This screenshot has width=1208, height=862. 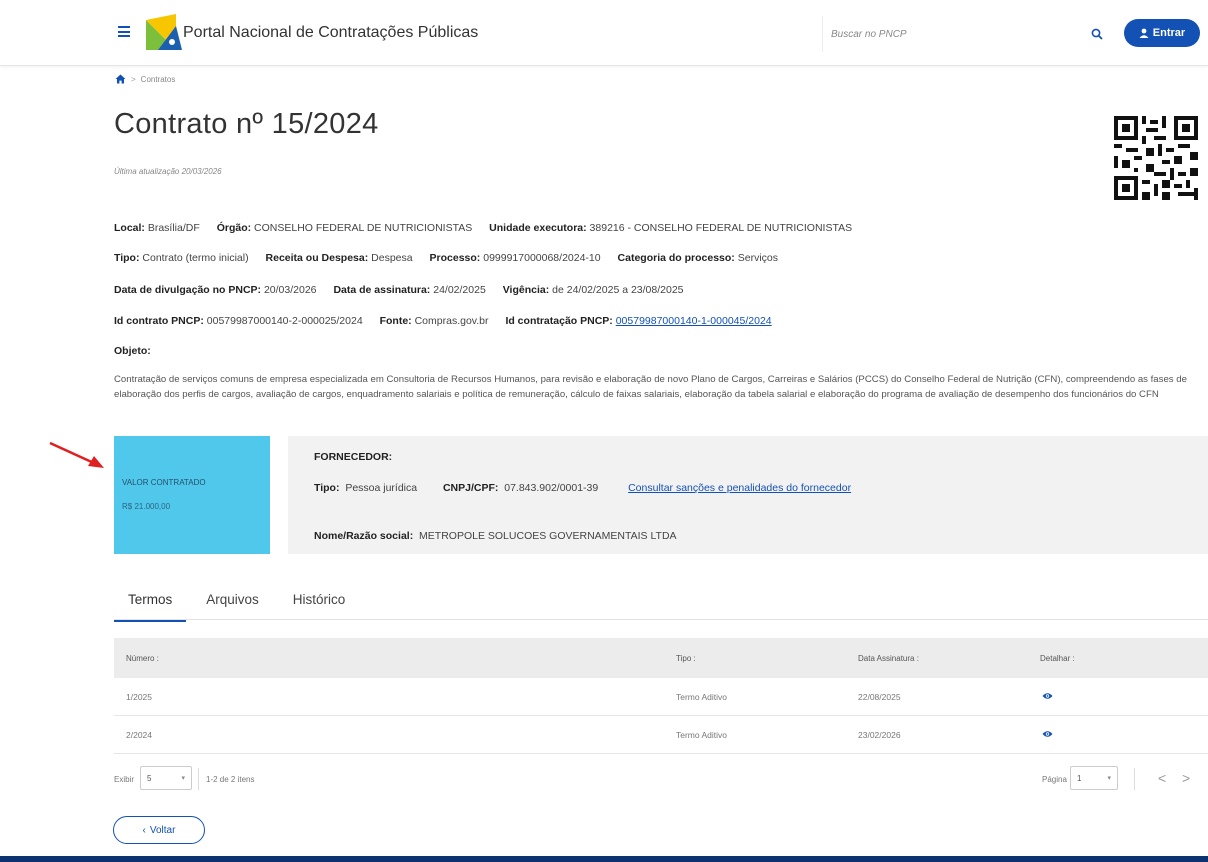 What do you see at coordinates (661, 780) in the screenshot?
I see `pagination: Exibir 5 ▾ 1-2 de 2 itens Página 1 ▾ < >` at bounding box center [661, 780].